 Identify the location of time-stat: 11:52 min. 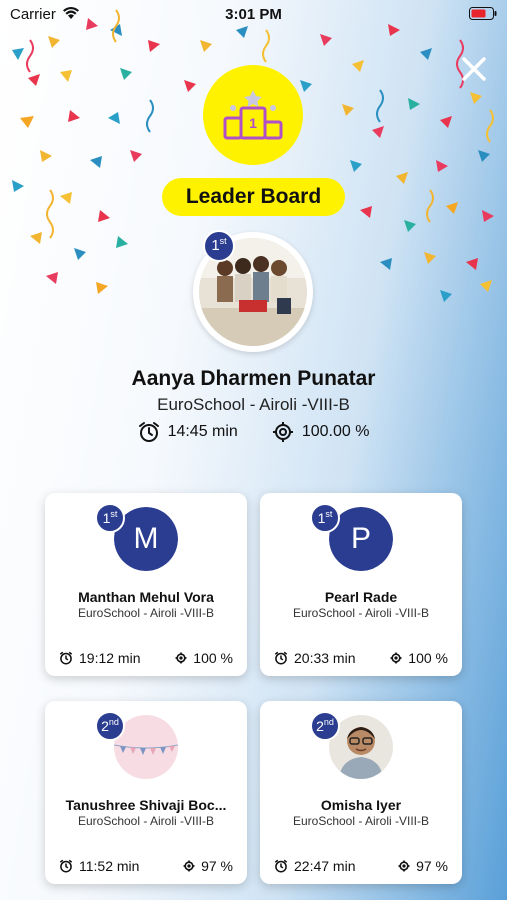
(99, 866).